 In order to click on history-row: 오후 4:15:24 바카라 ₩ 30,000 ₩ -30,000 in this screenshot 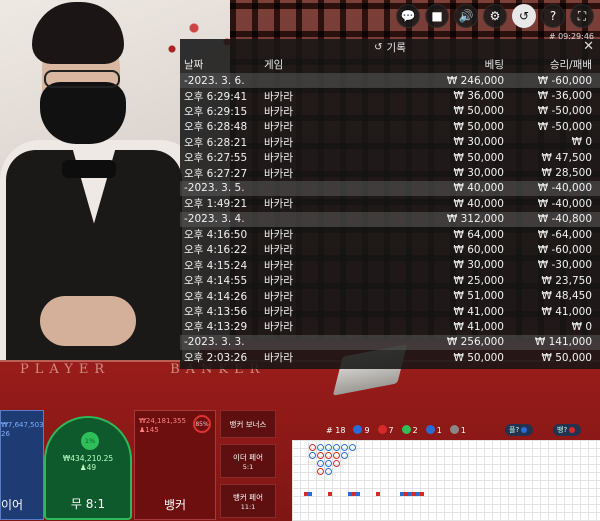, I will do `click(390, 265)`.